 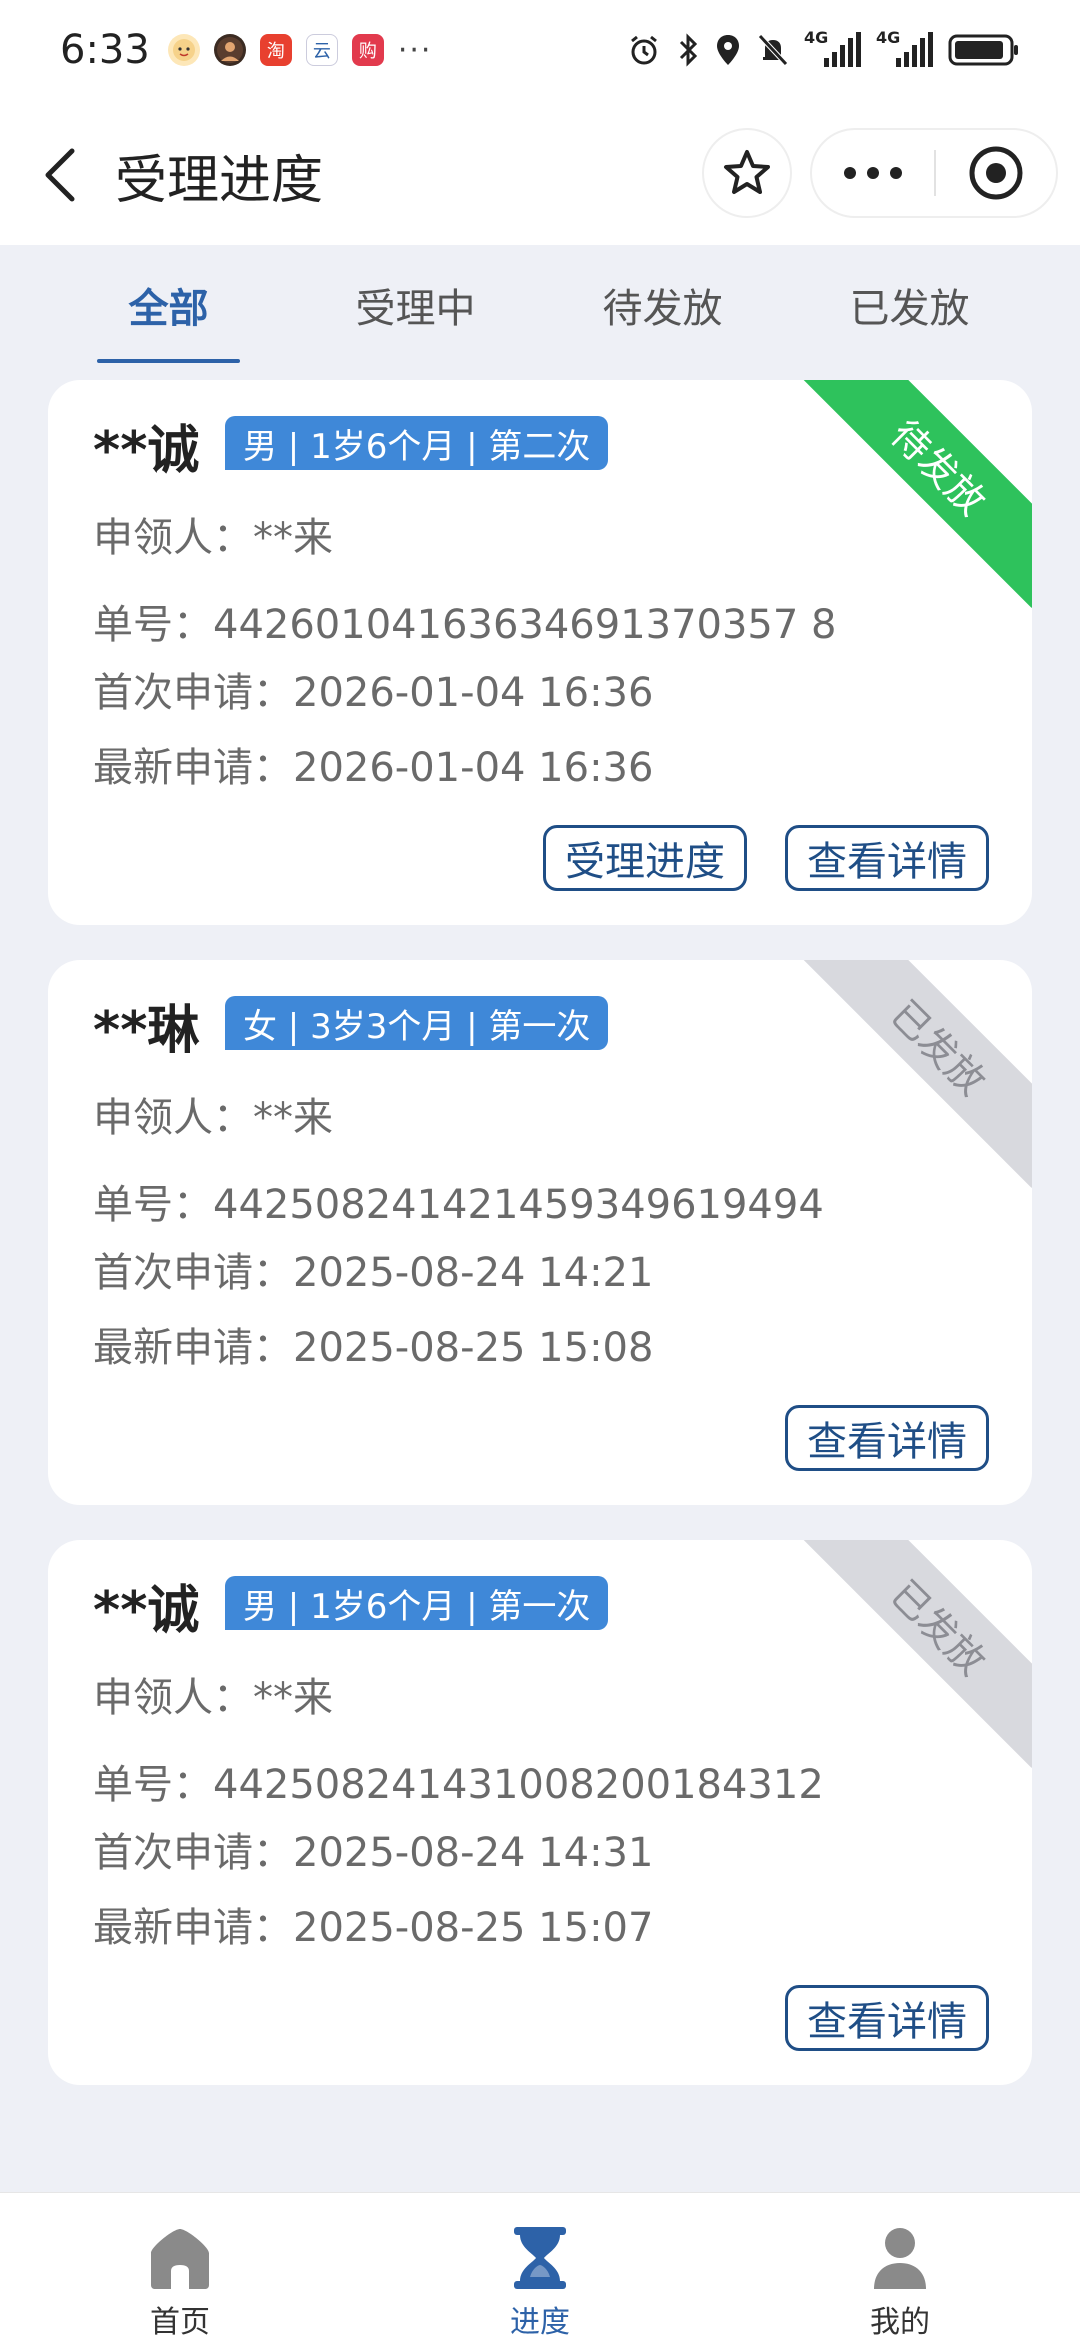 I want to click on tab-pending: 待发放, so click(x=662, y=305).